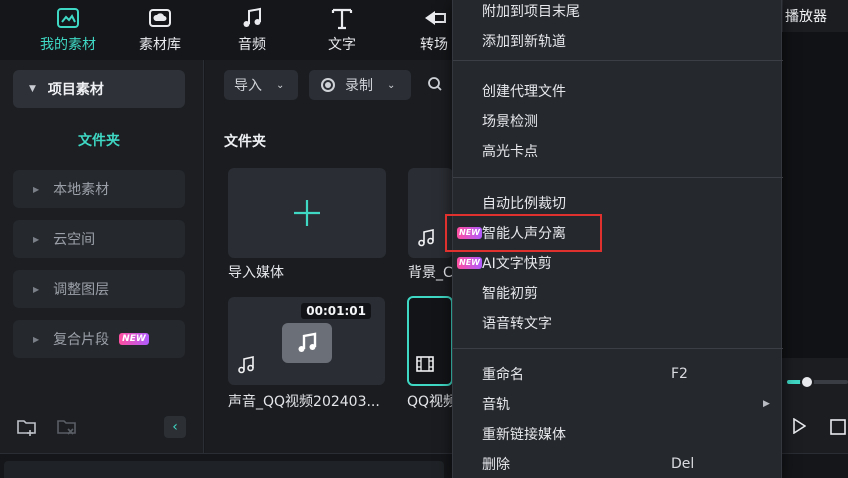 Image resolution: width=848 pixels, height=478 pixels. I want to click on menu-item-append-to-end: 附加到项目末尾, so click(618, 13).